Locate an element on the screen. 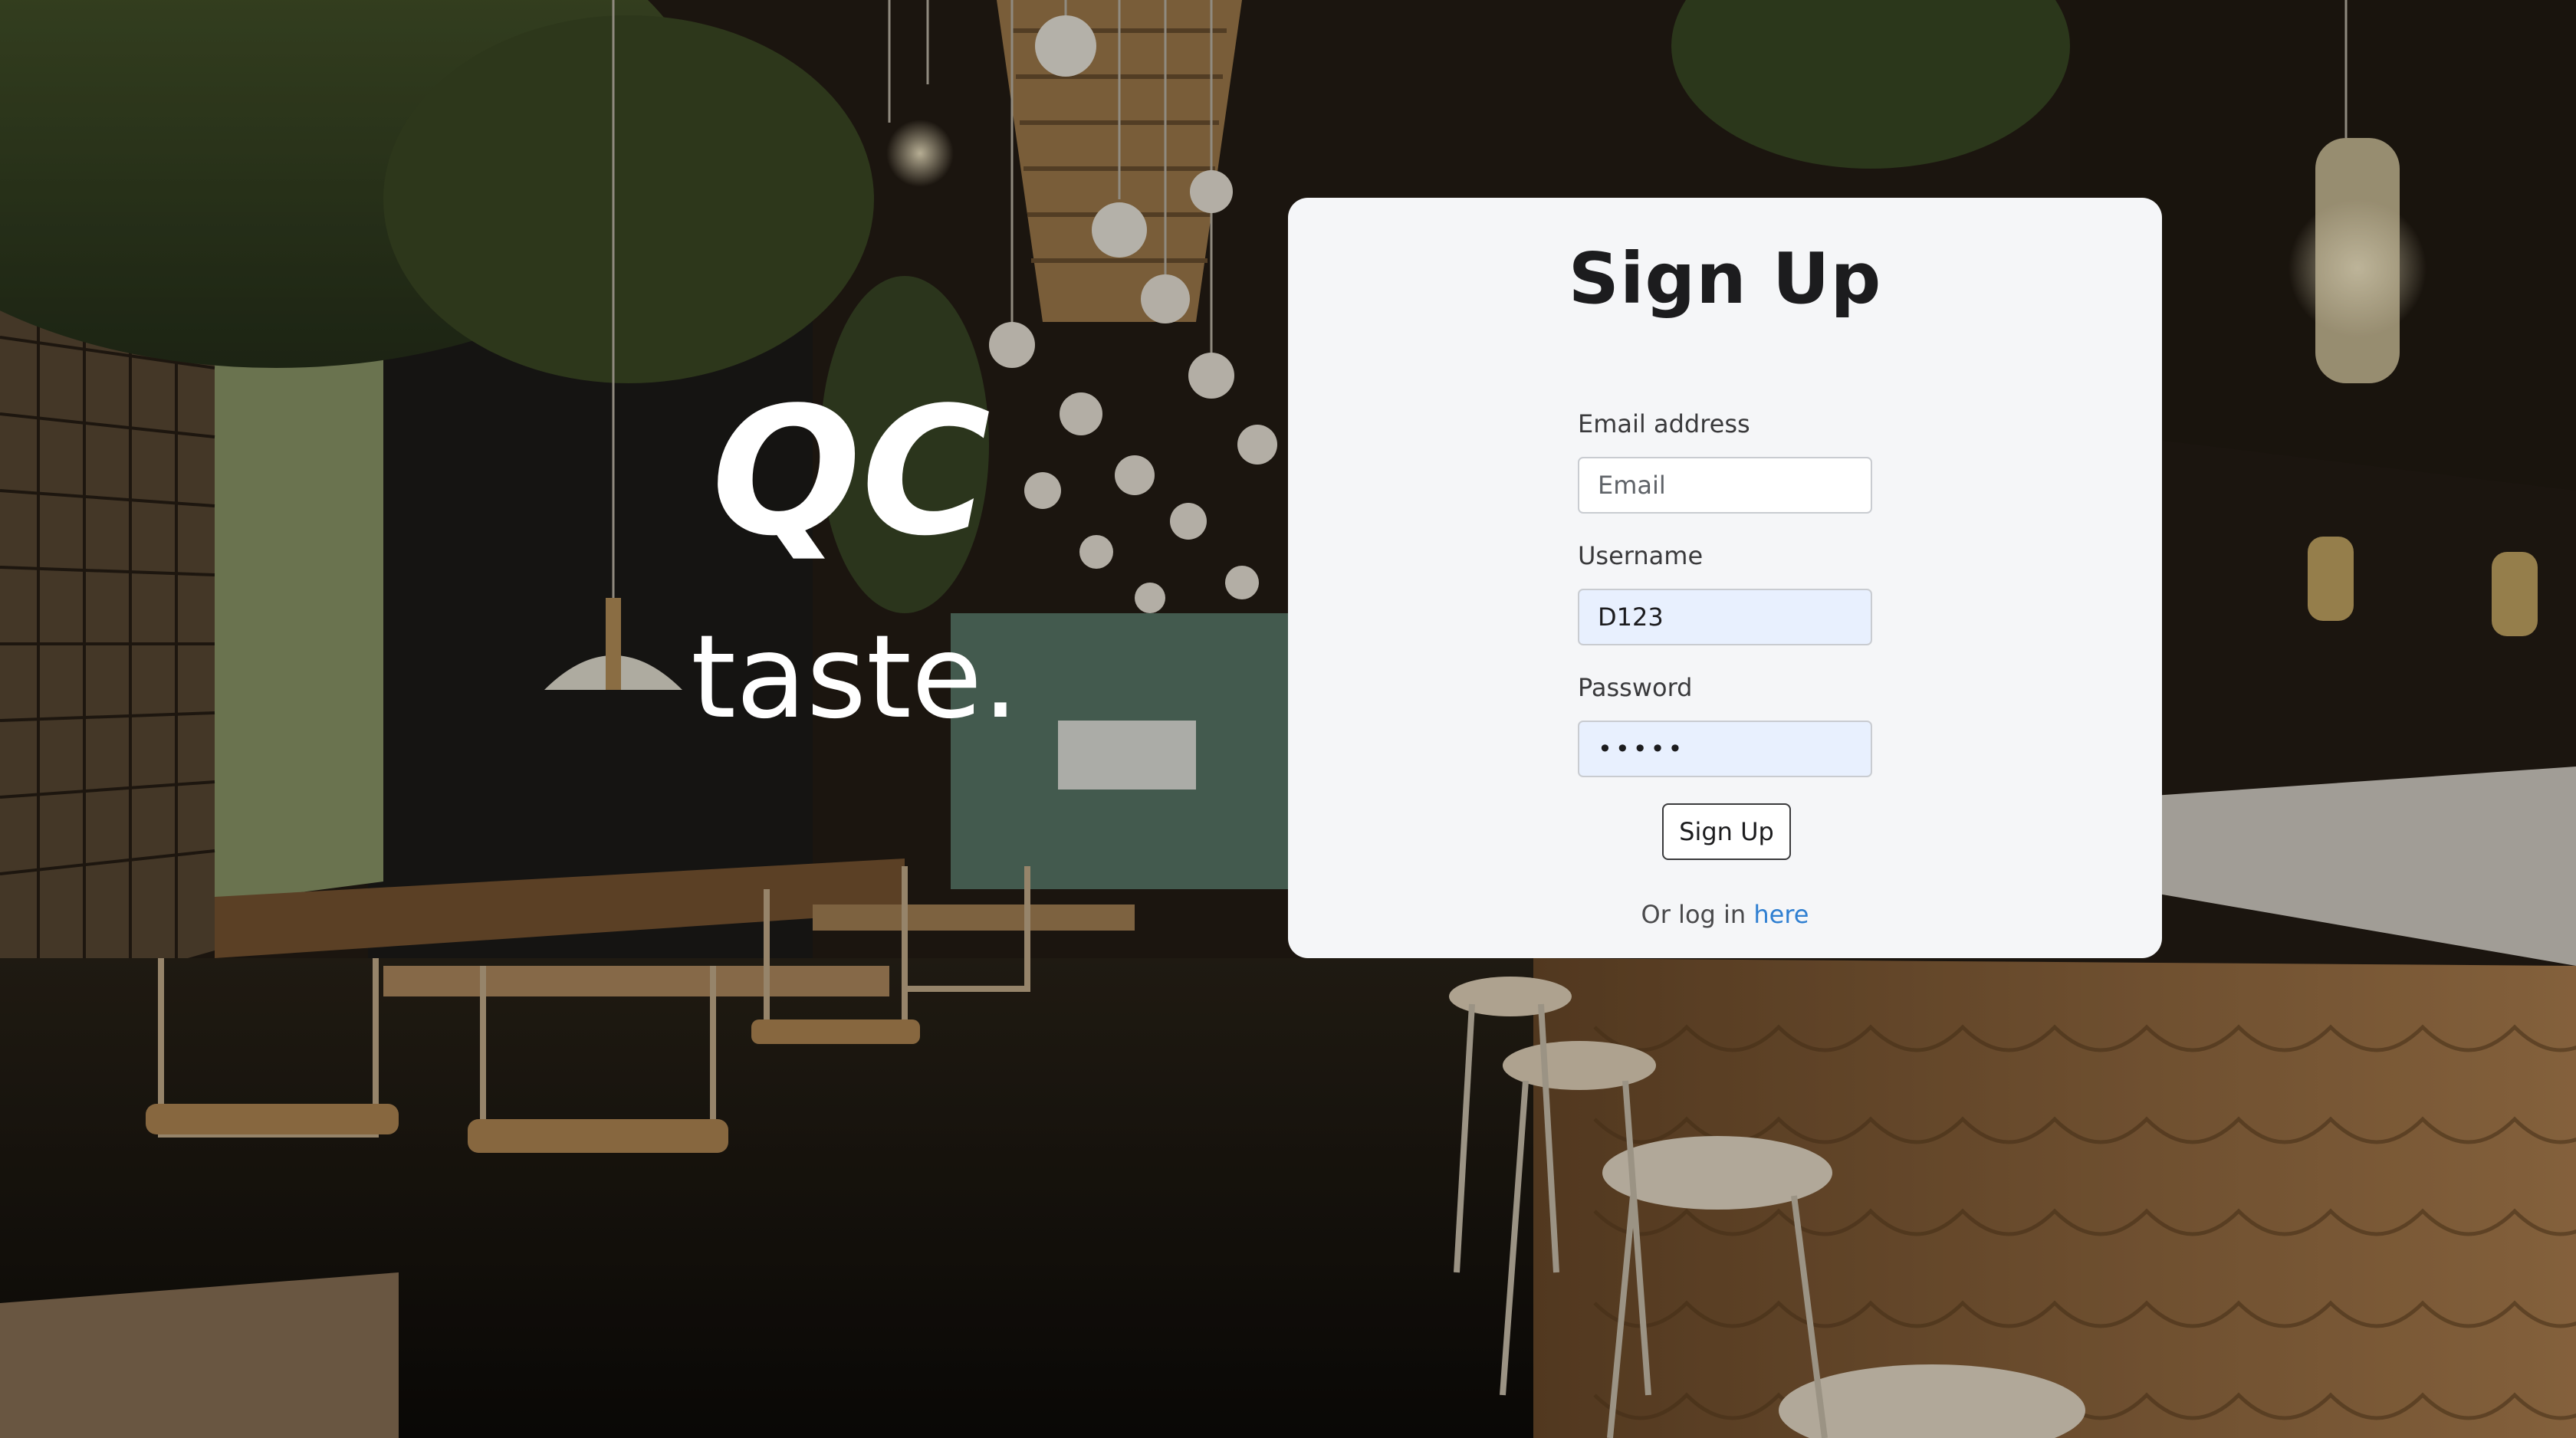 The width and height of the screenshot is (2576, 1438). password-label: Password is located at coordinates (1636, 687).